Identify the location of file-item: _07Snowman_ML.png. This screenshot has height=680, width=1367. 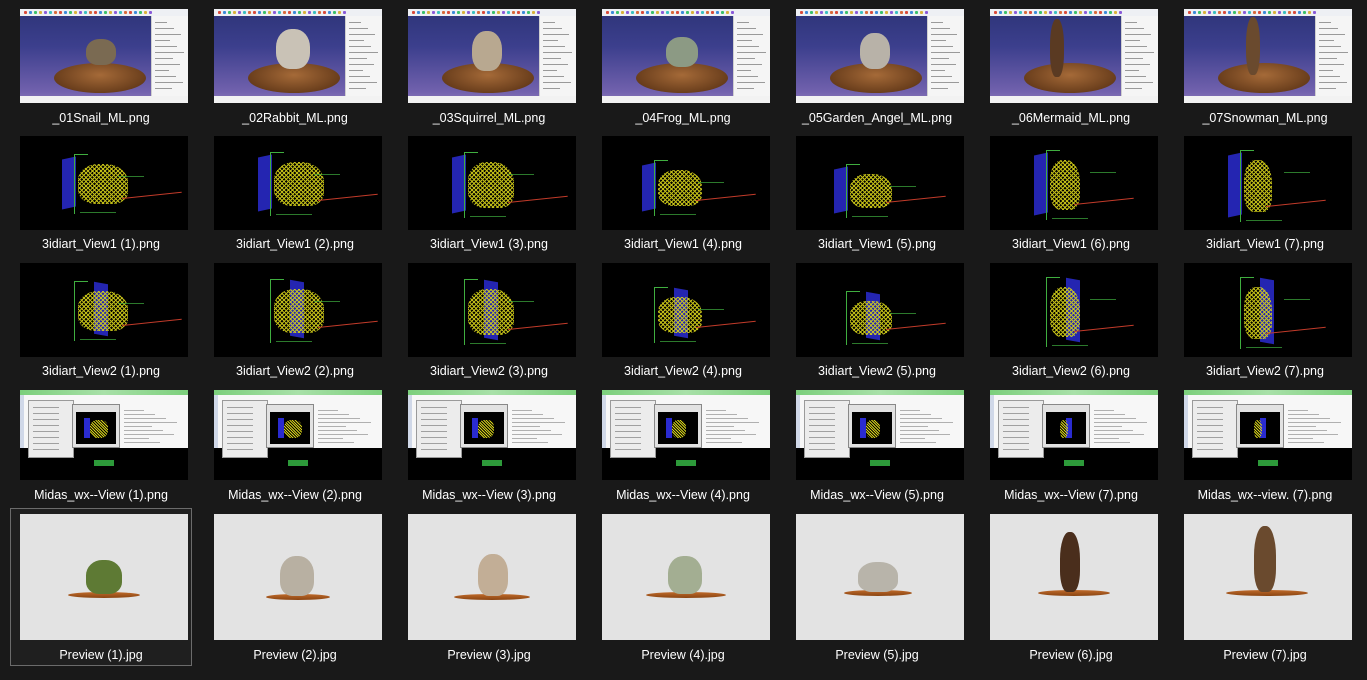
(1265, 70).